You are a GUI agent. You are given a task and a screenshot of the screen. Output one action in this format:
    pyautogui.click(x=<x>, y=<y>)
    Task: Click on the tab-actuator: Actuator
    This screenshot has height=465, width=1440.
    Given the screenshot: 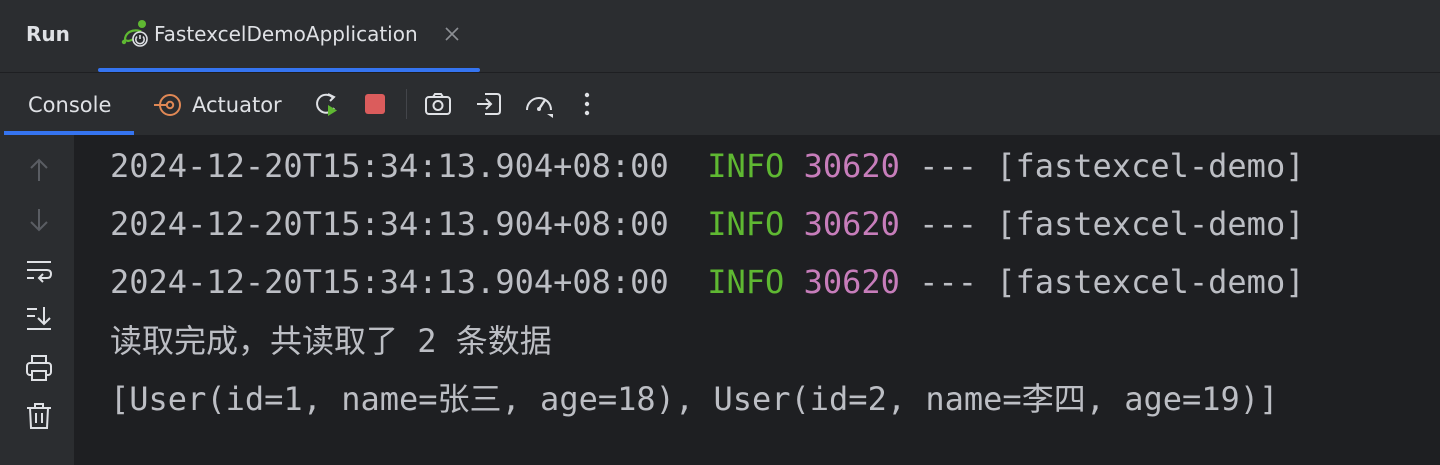 What is the action you would take?
    pyautogui.click(x=220, y=104)
    